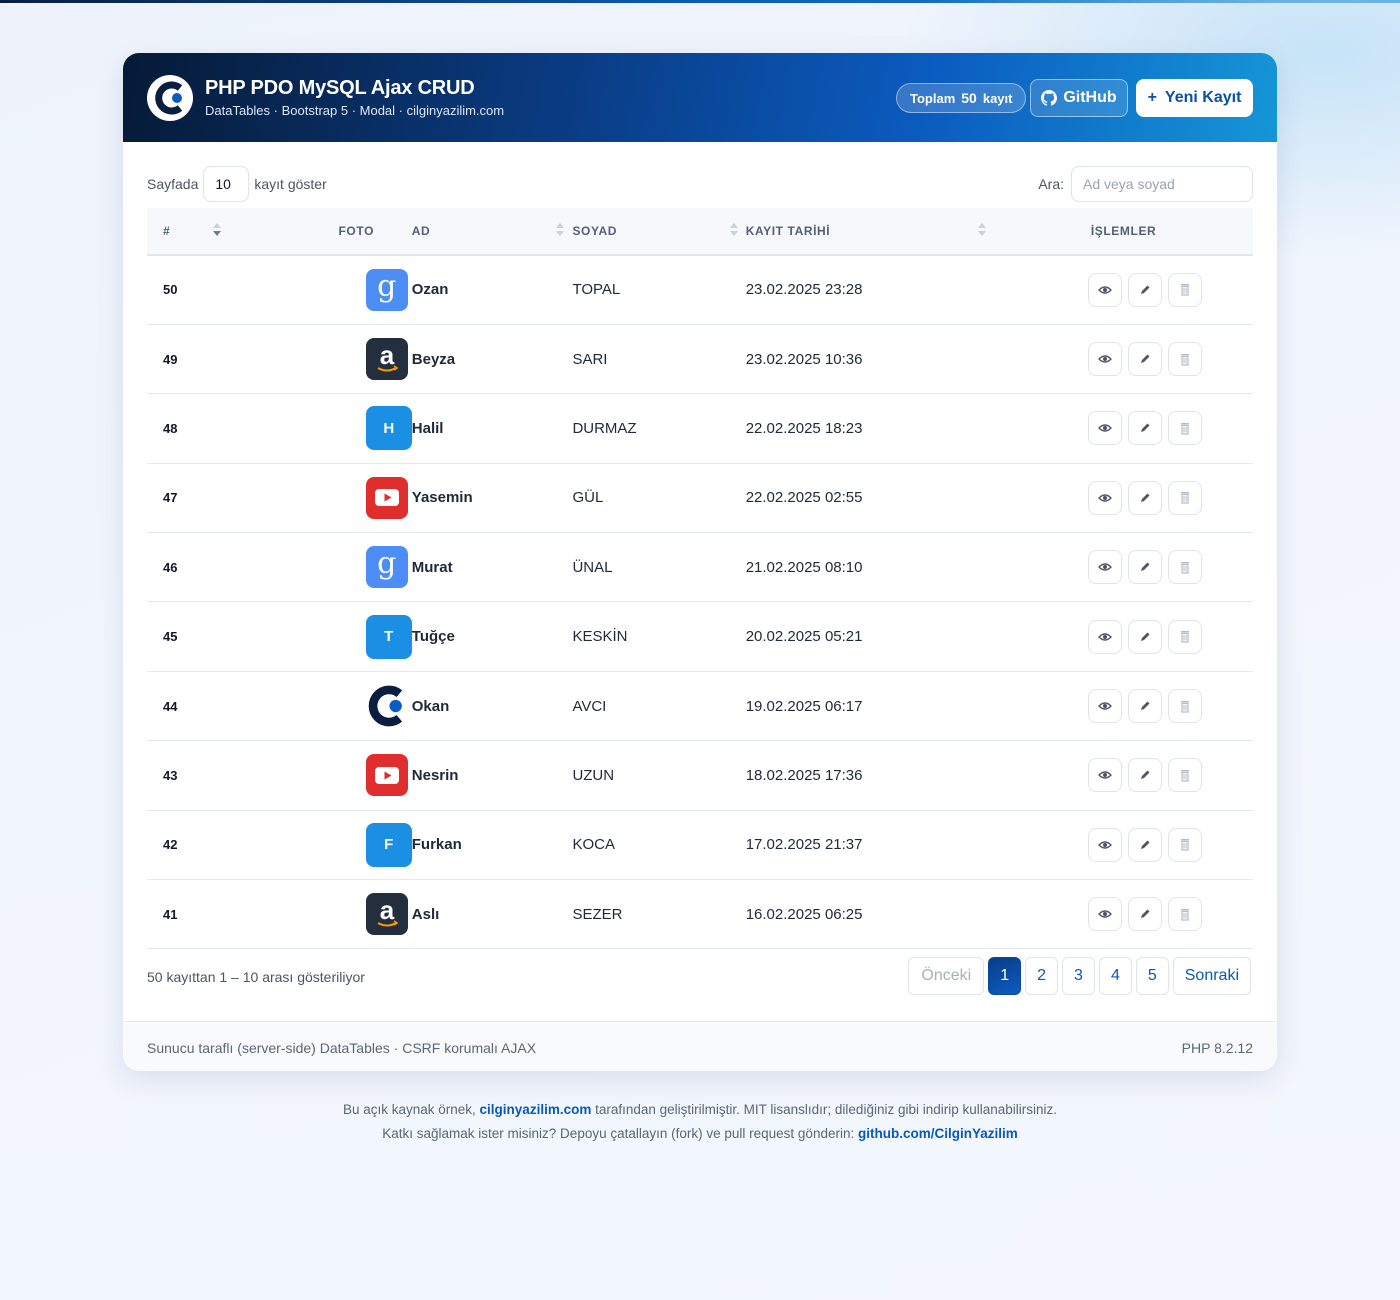  I want to click on new-record-button: + Yeni Kayıt, so click(1194, 98).